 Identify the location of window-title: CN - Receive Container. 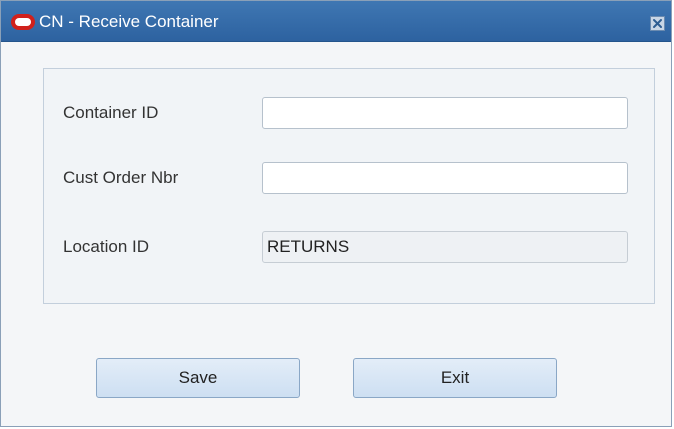
(129, 21).